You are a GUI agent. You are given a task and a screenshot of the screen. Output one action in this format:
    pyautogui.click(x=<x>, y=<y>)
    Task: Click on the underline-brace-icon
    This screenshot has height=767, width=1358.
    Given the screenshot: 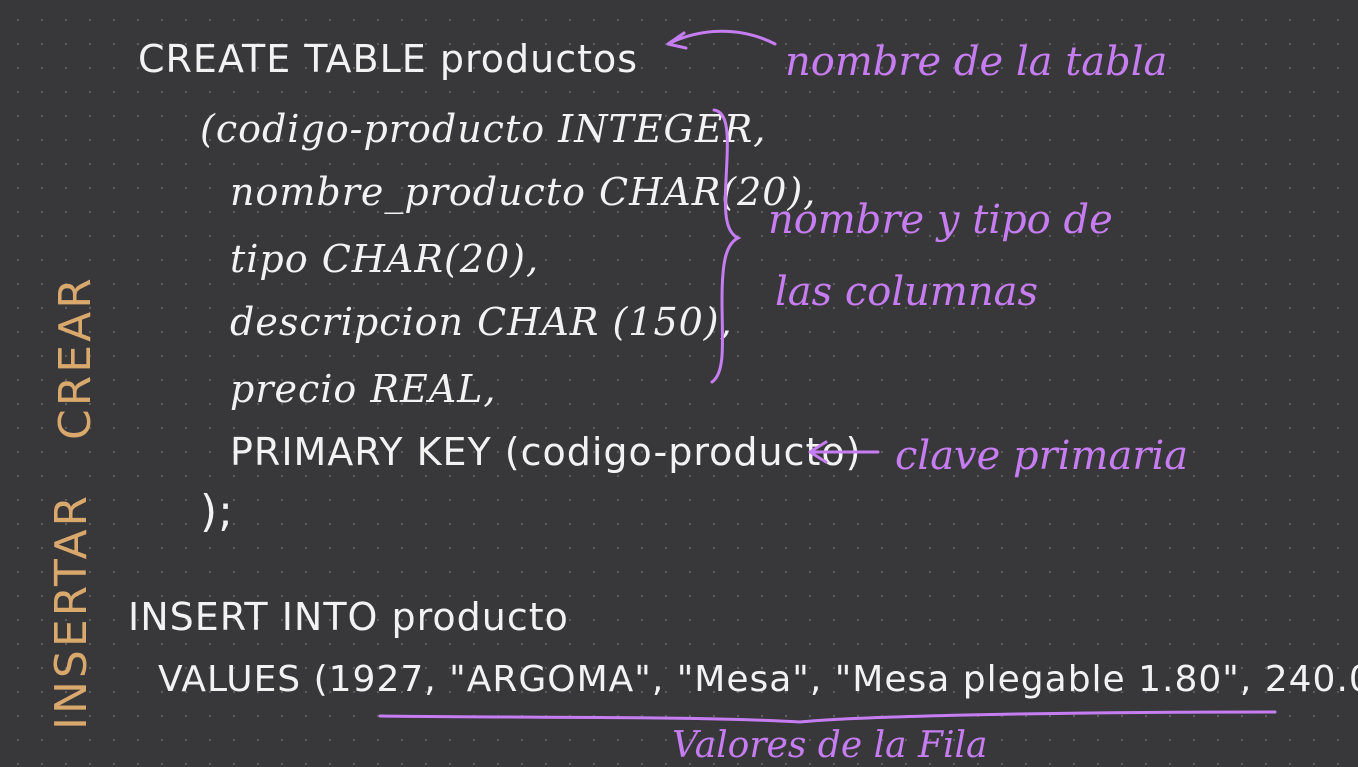 What is the action you would take?
    pyautogui.click(x=827, y=717)
    